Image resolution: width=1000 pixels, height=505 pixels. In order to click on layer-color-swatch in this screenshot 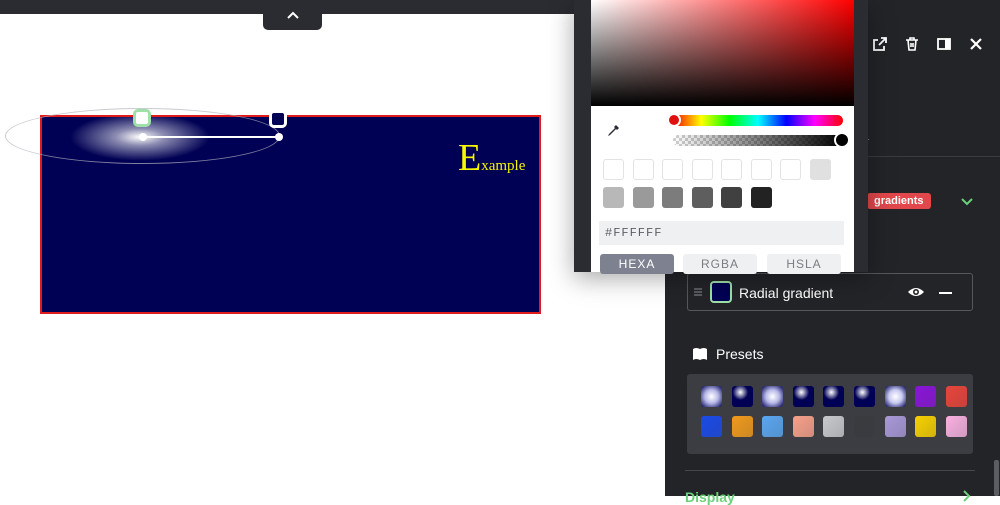, I will do `click(721, 292)`.